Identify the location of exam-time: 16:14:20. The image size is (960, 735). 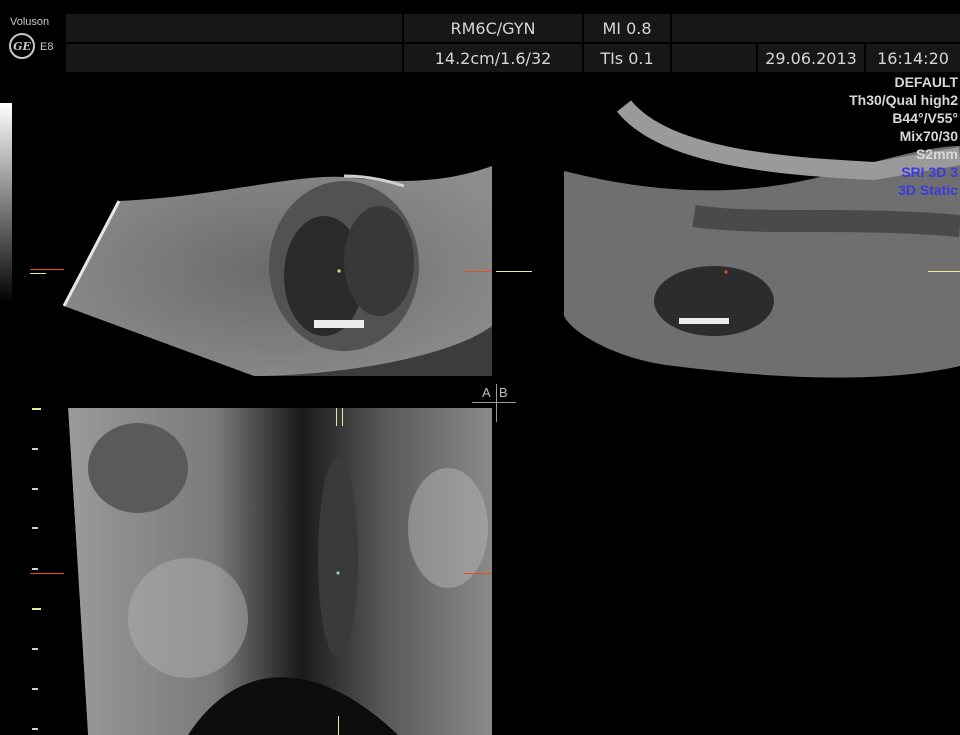
(913, 58).